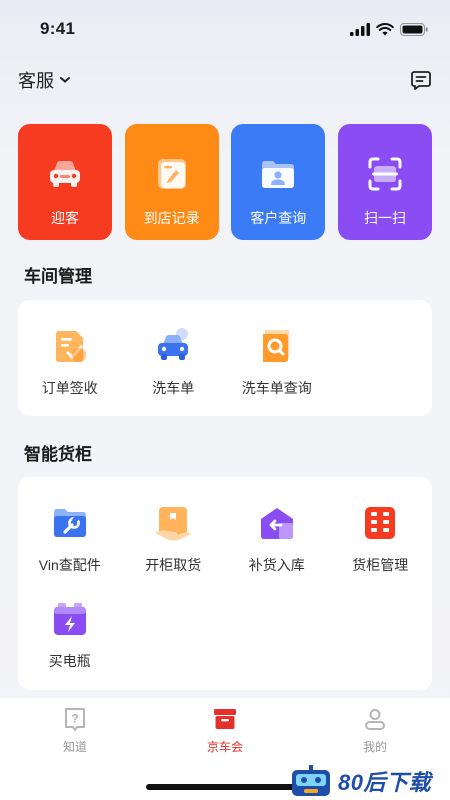 The width and height of the screenshot is (450, 800). I want to click on quick-action-welcome: 迎客, so click(65, 182).